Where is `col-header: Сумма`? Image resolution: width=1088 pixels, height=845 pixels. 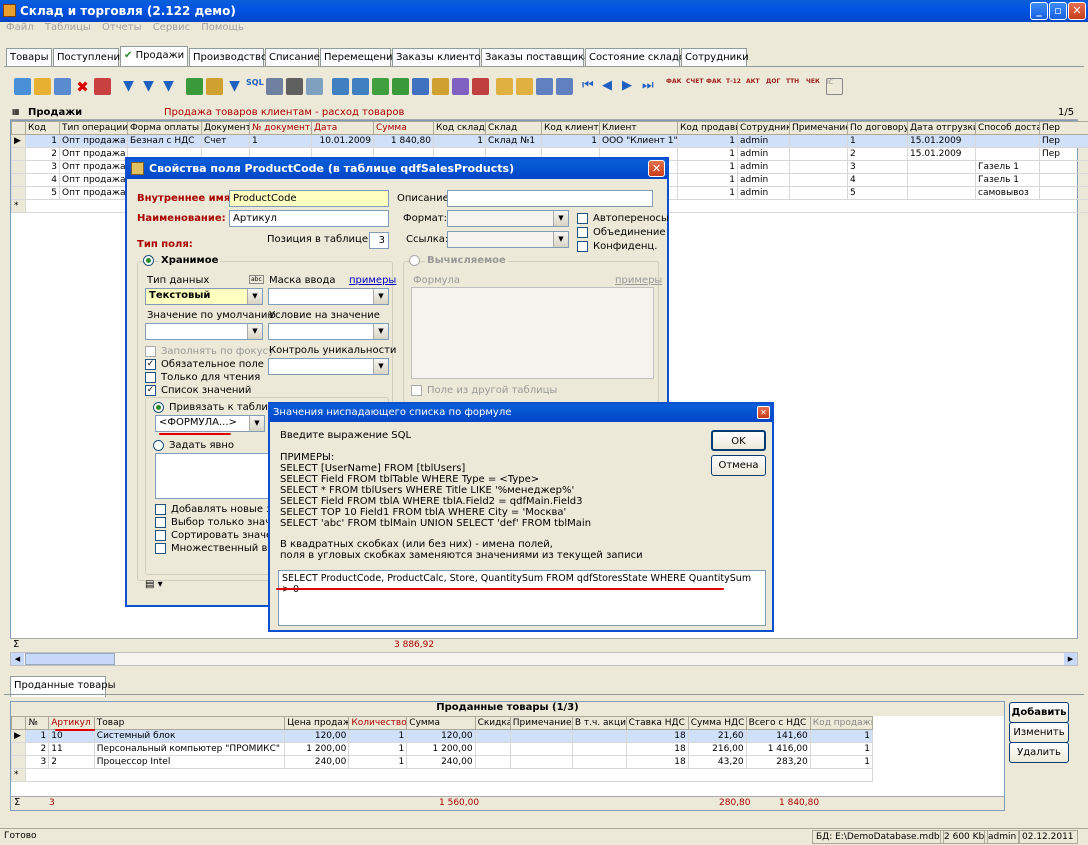 col-header: Сумма is located at coordinates (403, 128).